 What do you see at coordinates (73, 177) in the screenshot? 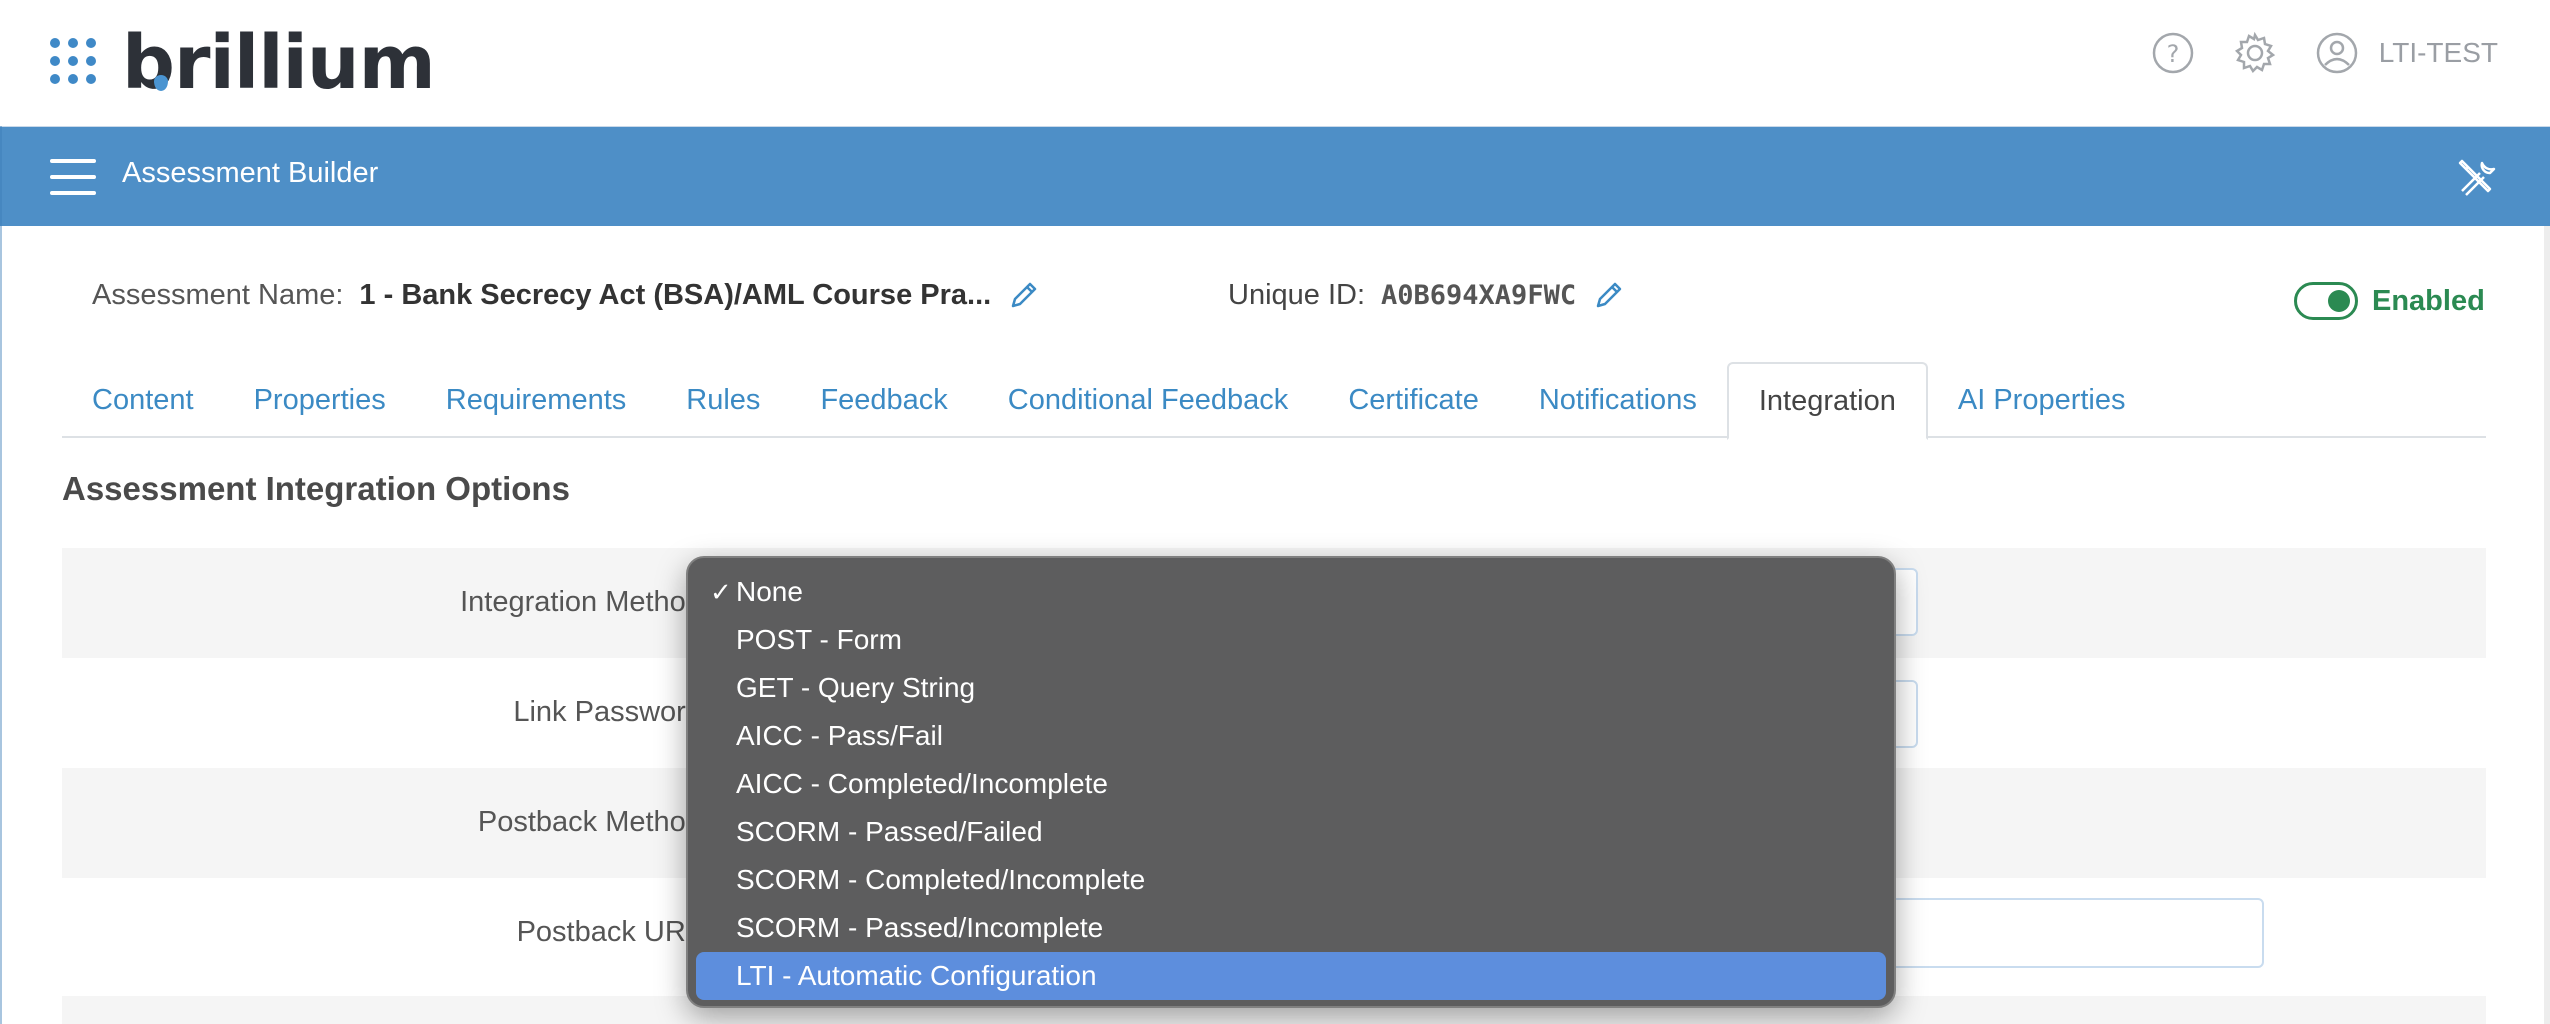
I see `hamburger-icon` at bounding box center [73, 177].